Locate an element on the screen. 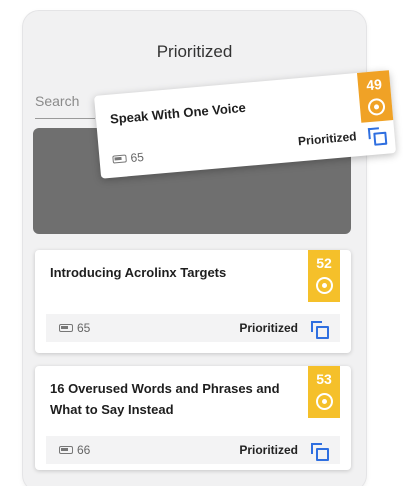 The image size is (403, 486). card-title-line: What to Say Instead is located at coordinates (112, 409).